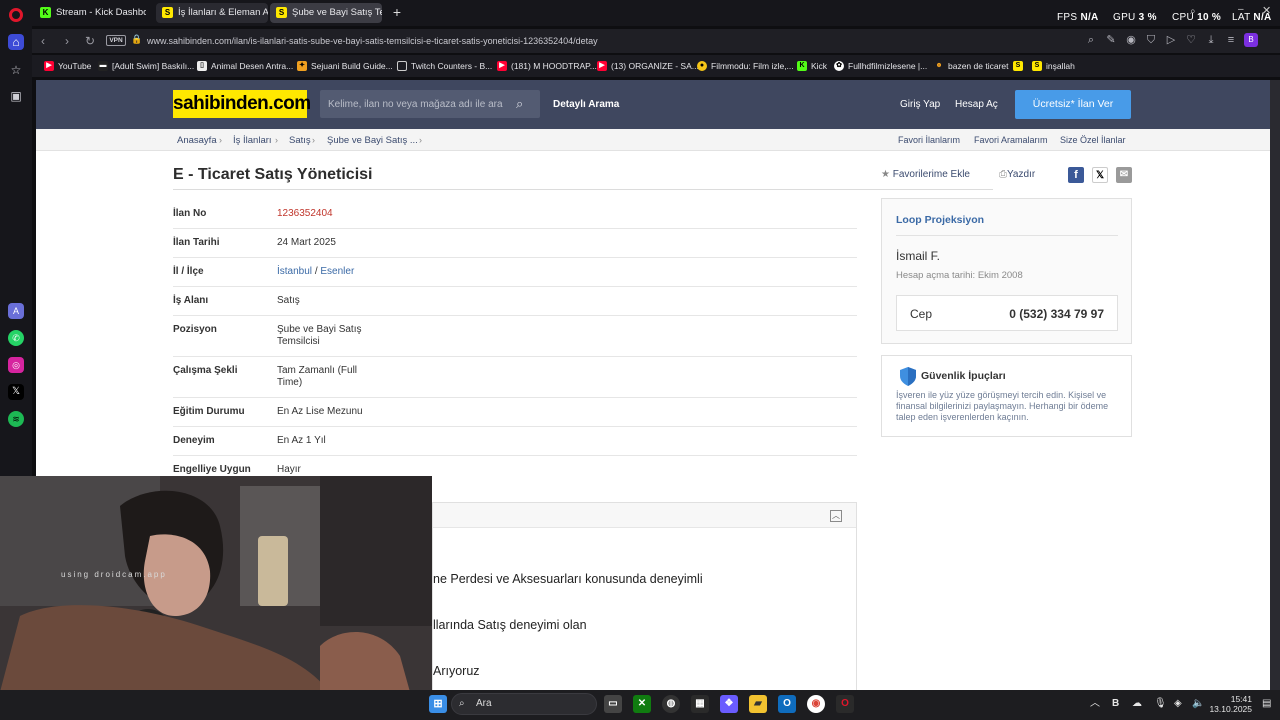 This screenshot has height=720, width=1280. I want to click on xbox-icon: ✕, so click(642, 704).